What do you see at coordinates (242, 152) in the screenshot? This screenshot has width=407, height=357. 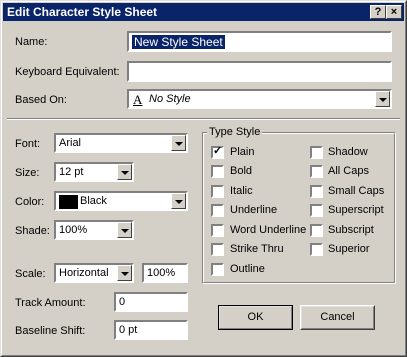 I see `plain-label: Plain` at bounding box center [242, 152].